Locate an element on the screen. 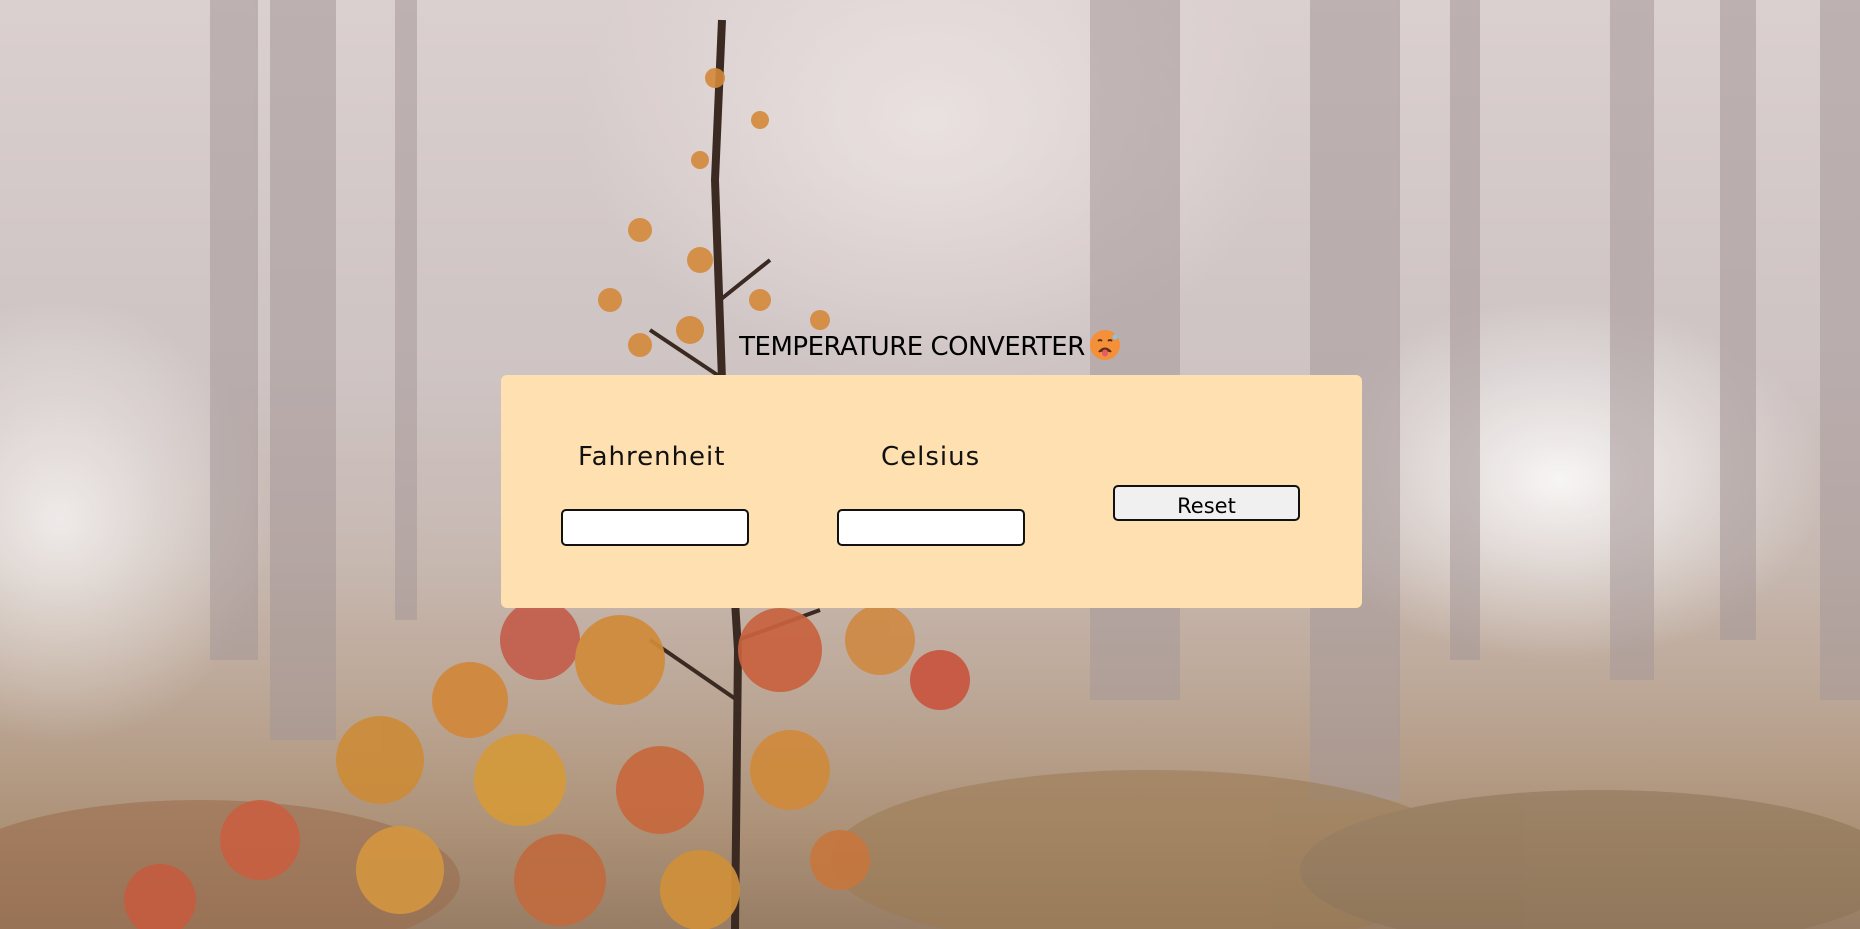 The width and height of the screenshot is (1860, 929). celsius-input is located at coordinates (931, 527).